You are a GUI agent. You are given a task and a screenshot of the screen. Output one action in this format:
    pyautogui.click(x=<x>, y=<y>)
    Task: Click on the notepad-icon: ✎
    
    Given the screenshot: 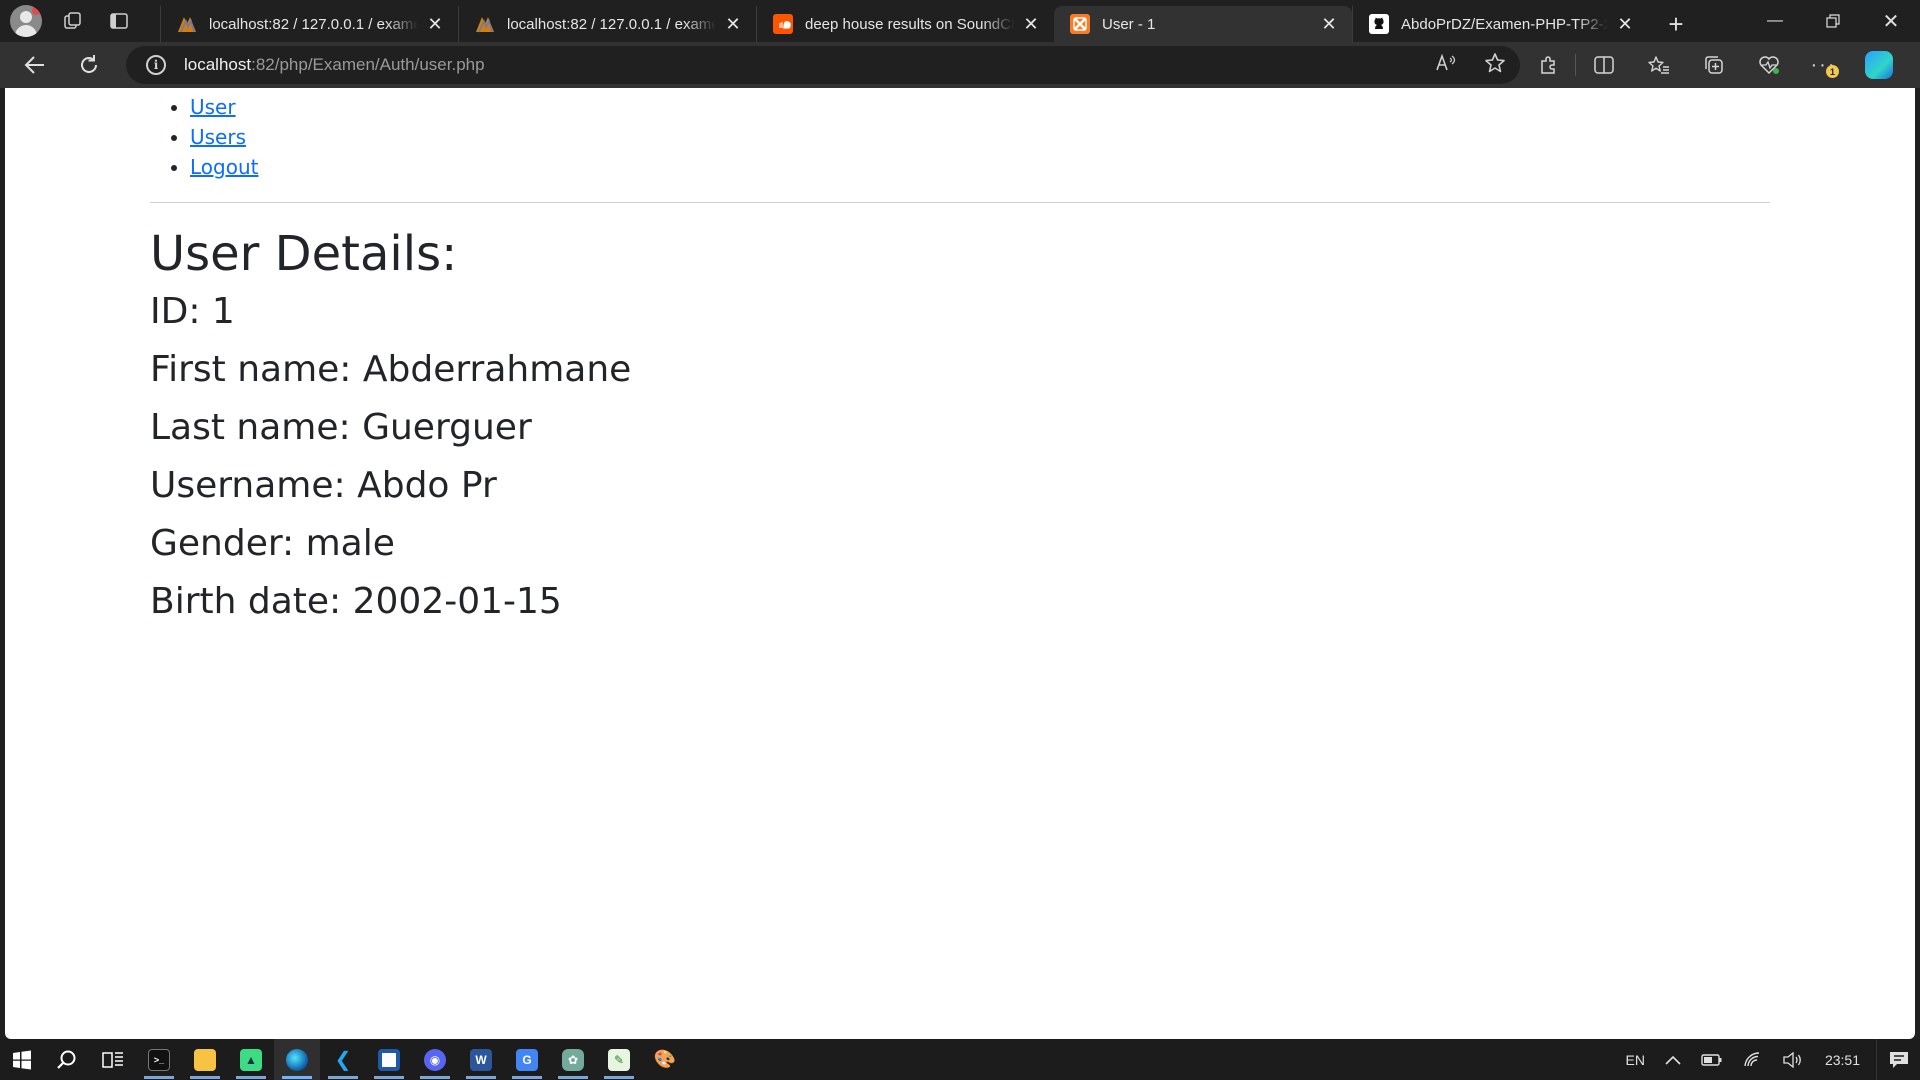 What is the action you would take?
    pyautogui.click(x=619, y=1059)
    